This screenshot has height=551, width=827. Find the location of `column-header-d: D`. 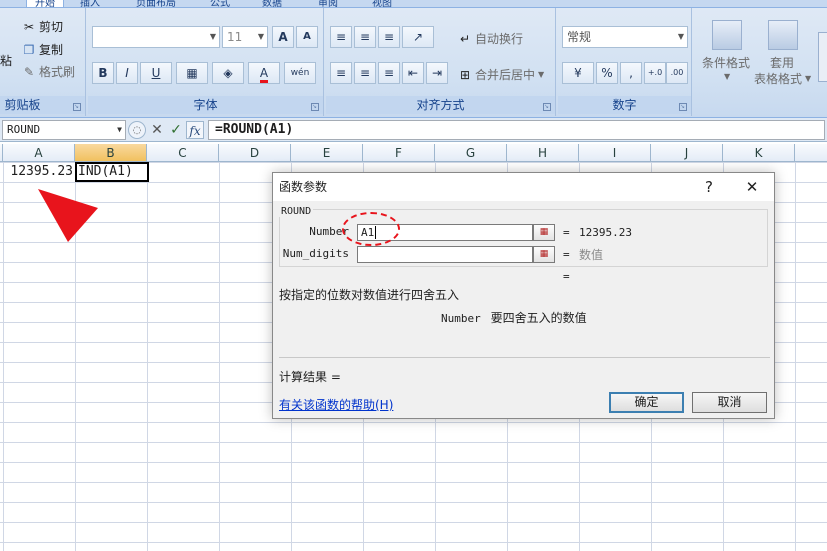

column-header-d: D is located at coordinates (255, 153).